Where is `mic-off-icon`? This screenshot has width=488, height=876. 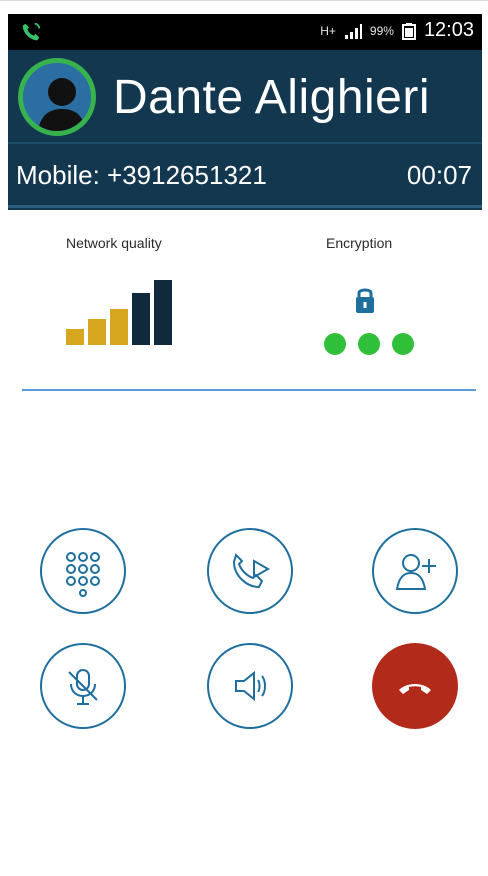 mic-off-icon is located at coordinates (83, 687).